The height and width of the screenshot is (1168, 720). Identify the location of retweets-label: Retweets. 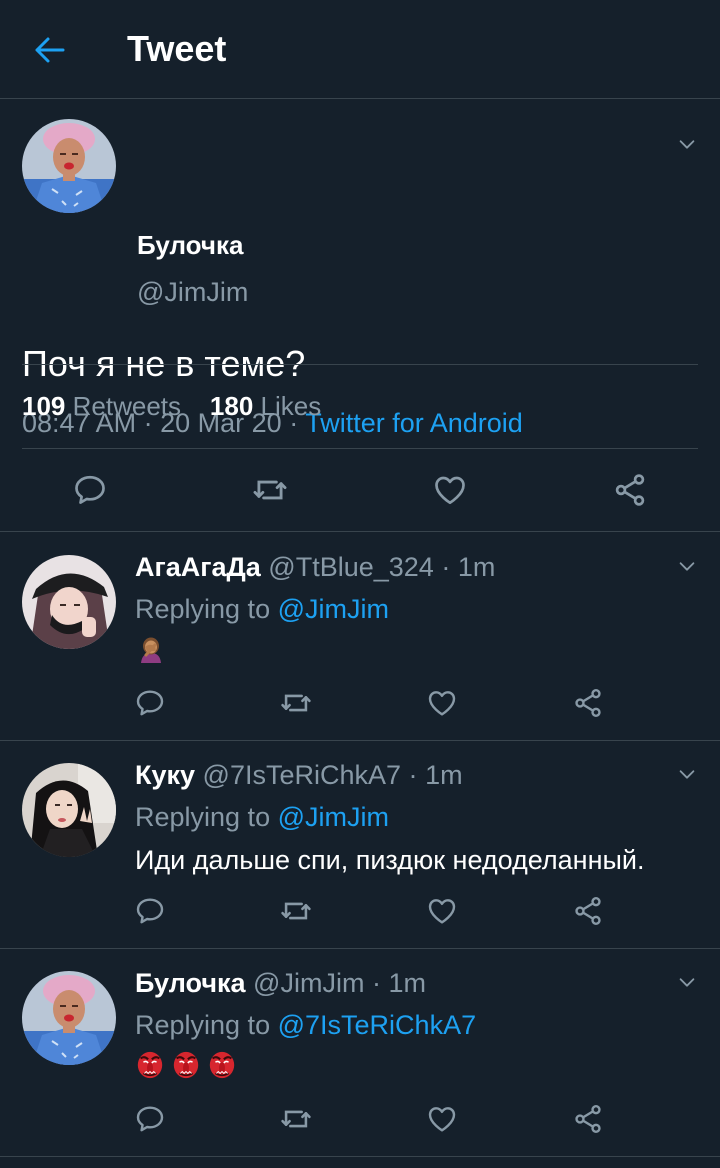
(127, 406).